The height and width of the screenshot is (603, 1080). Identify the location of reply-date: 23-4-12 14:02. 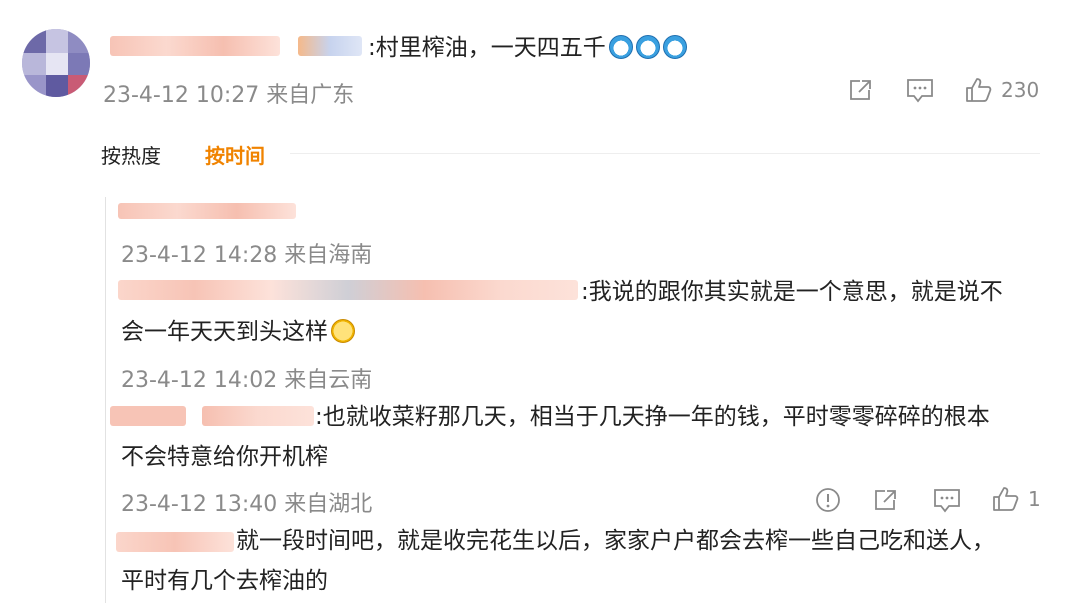
(199, 380).